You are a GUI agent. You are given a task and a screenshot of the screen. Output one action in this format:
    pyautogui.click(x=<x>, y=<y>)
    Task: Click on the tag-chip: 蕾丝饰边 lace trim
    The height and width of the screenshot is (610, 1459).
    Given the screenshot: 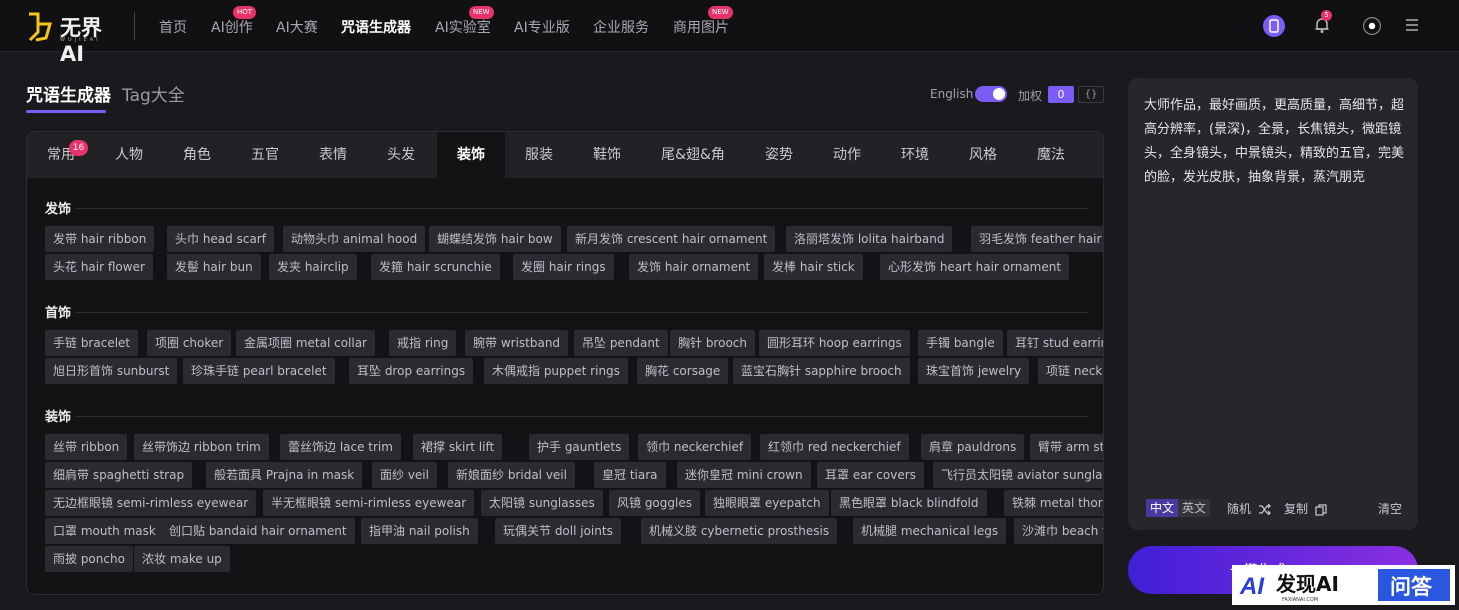 What is the action you would take?
    pyautogui.click(x=340, y=447)
    